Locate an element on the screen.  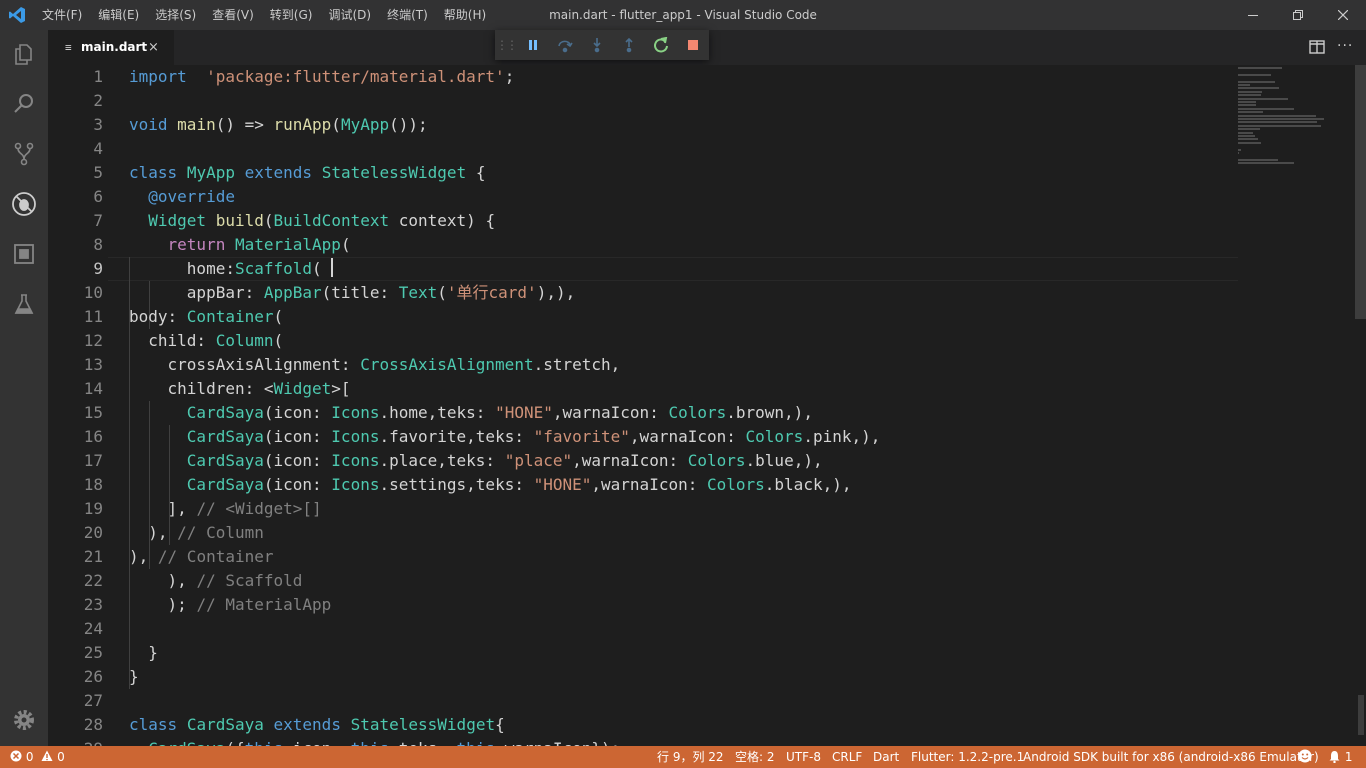
menu-go: 转到(G) is located at coordinates (291, 15).